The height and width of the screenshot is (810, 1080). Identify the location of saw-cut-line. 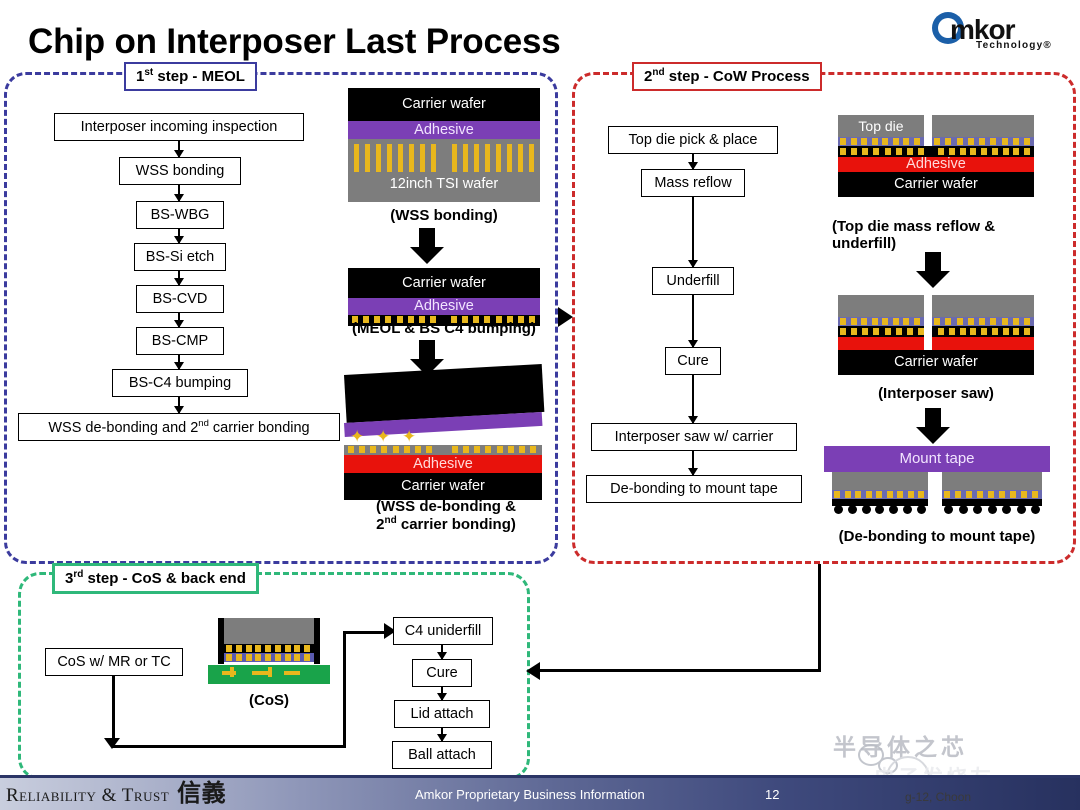
(928, 322).